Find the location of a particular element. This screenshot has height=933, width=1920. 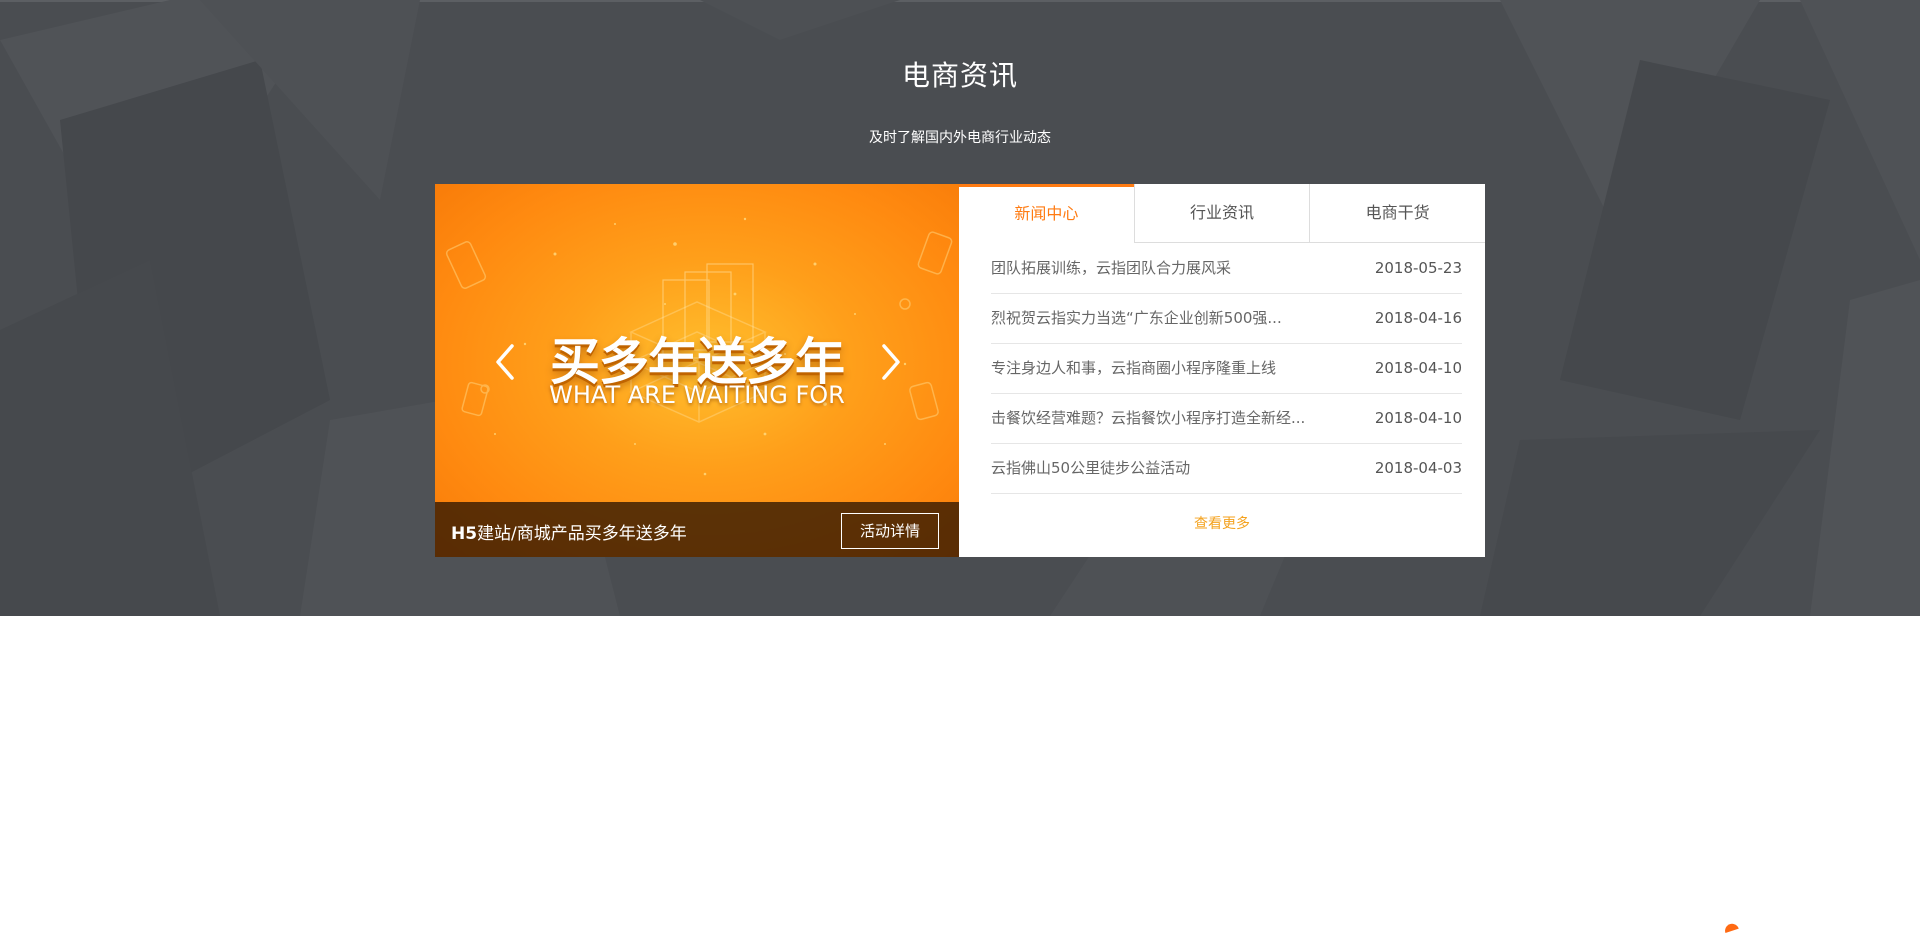

section-title: 电商资讯 is located at coordinates (959, 75).